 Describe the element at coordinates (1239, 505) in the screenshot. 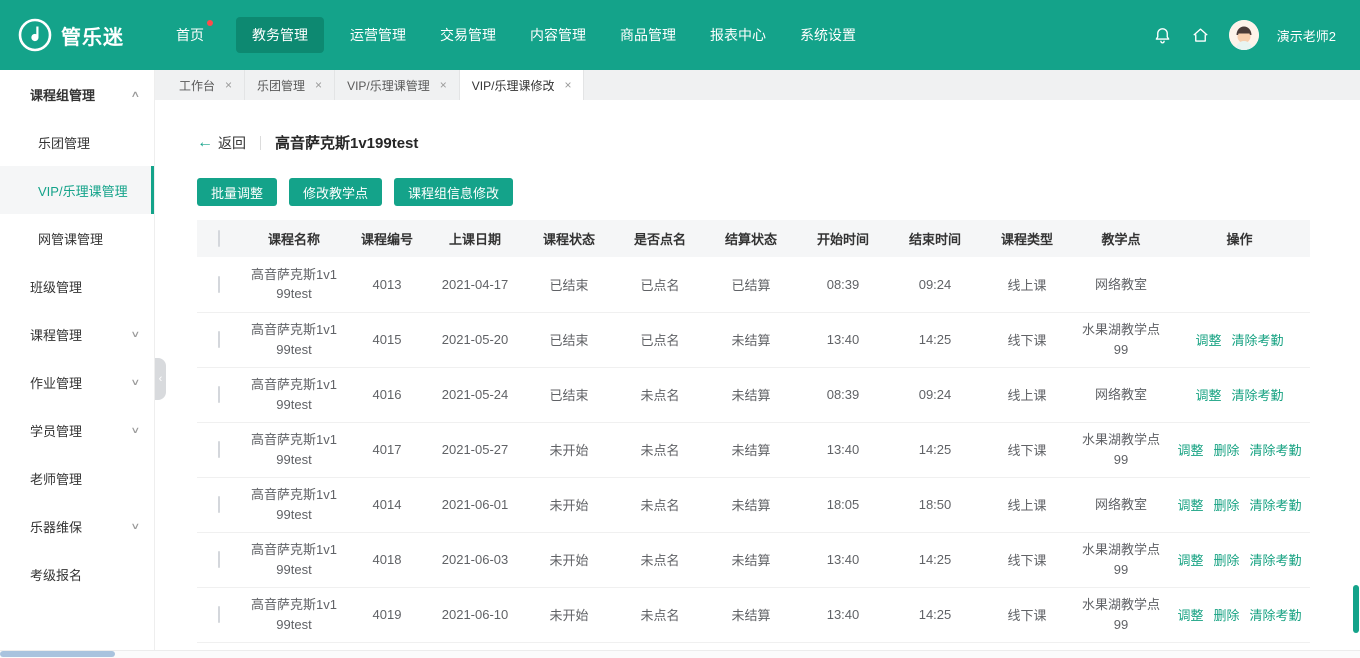

I see `cell-actions: 调整 删除 清除考勤` at that location.